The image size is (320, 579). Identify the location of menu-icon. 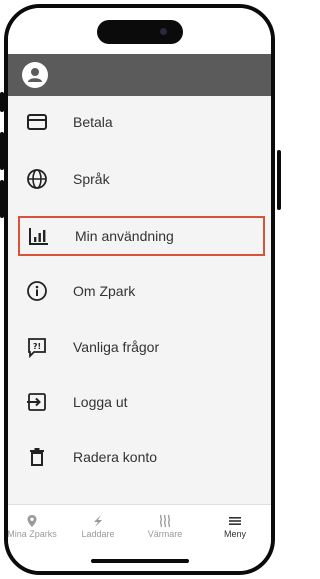
(235, 521).